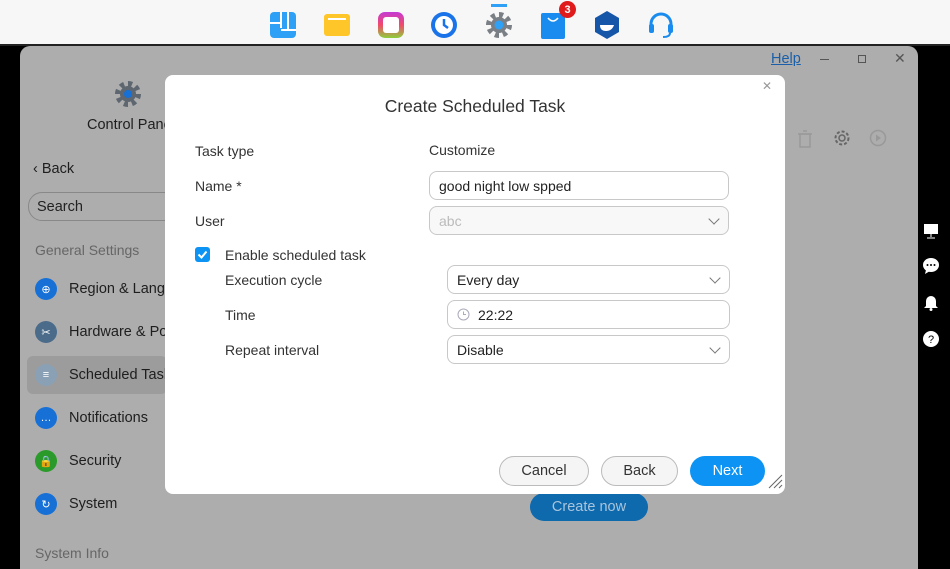  What do you see at coordinates (931, 231) in the screenshot?
I see `resource-monitor-icon` at bounding box center [931, 231].